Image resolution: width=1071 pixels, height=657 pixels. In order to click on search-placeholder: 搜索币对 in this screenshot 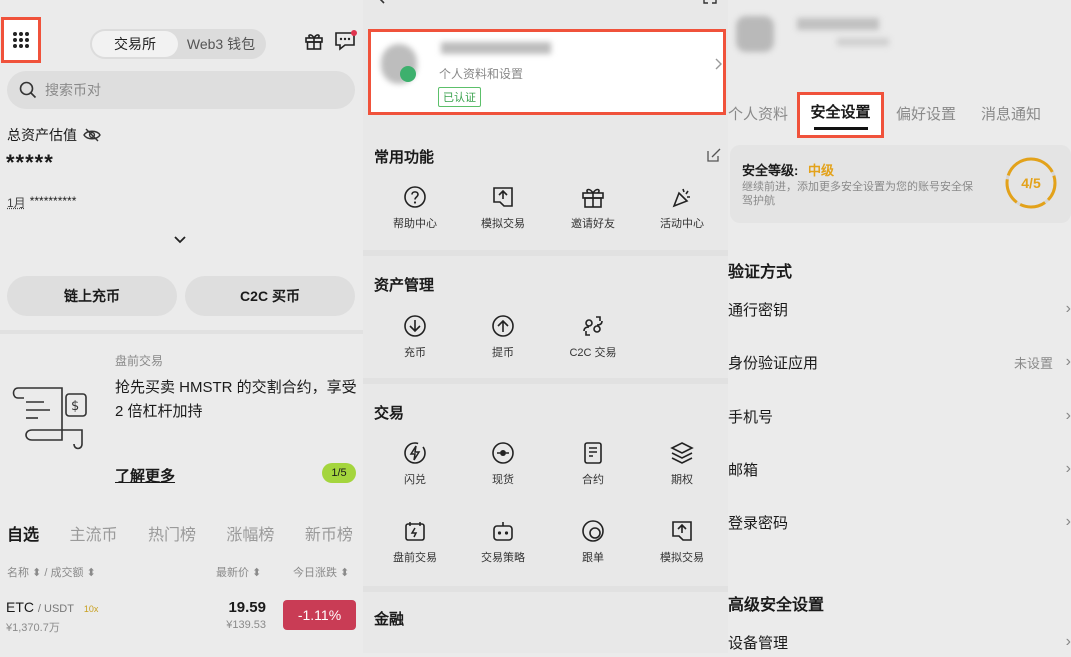, I will do `click(73, 90)`.